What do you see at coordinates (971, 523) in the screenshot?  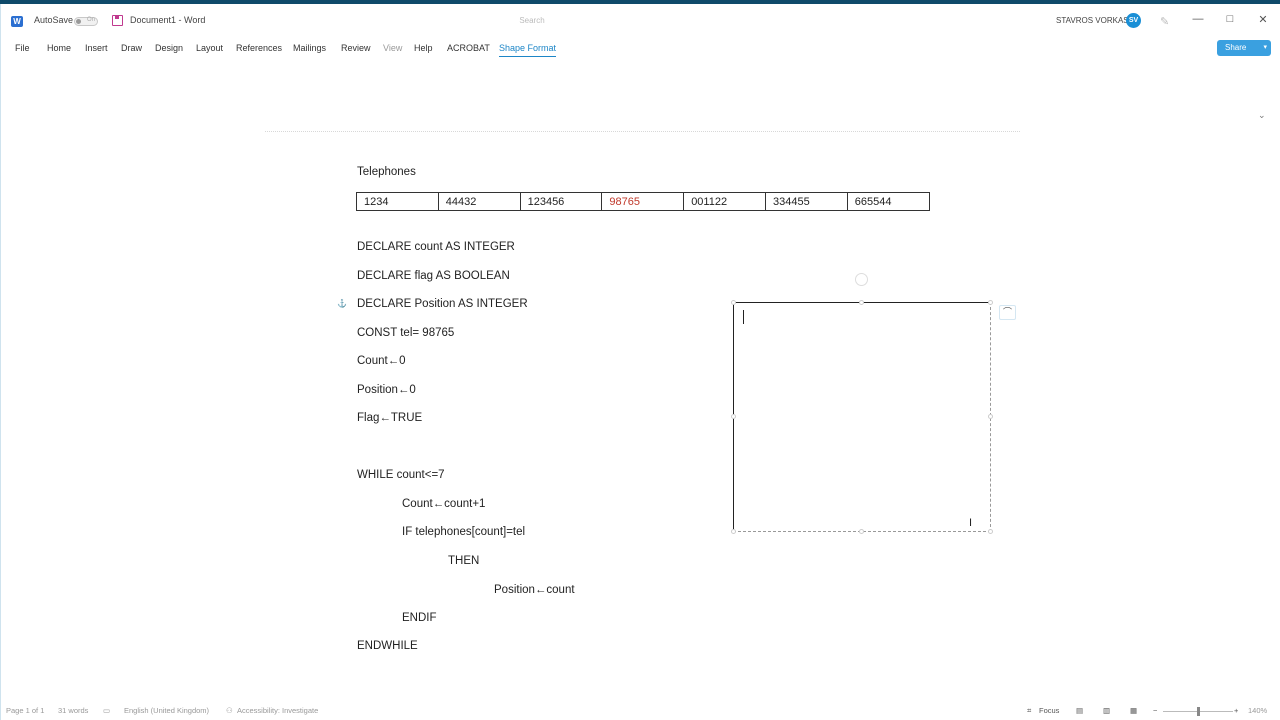 I see `i-beam-cursor-icon: I` at bounding box center [971, 523].